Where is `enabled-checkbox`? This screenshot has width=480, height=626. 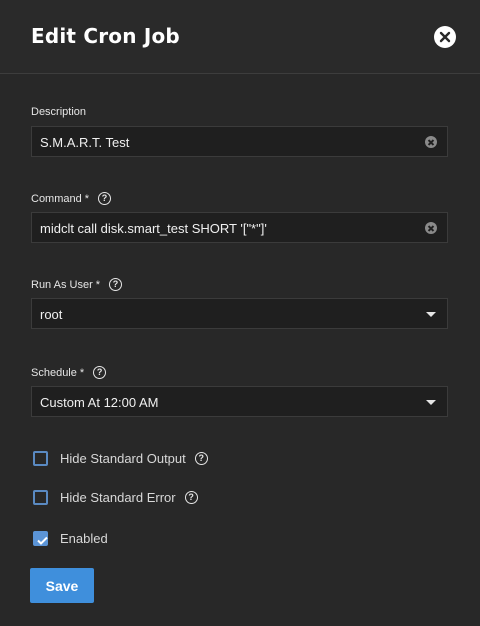
enabled-checkbox is located at coordinates (40, 538).